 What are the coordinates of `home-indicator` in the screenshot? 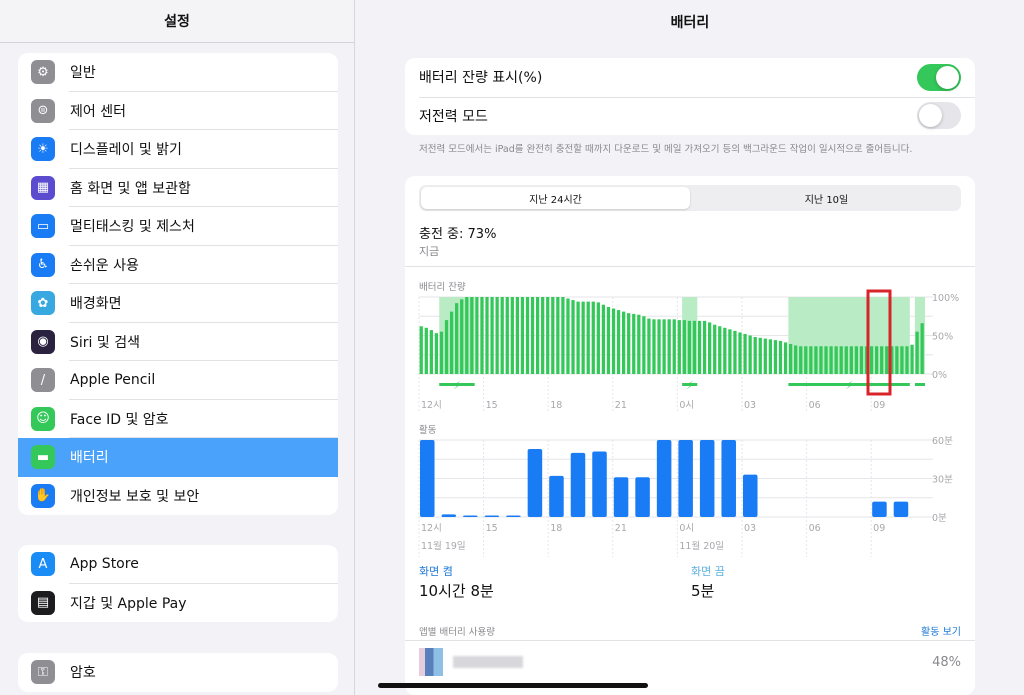 It's located at (513, 685).